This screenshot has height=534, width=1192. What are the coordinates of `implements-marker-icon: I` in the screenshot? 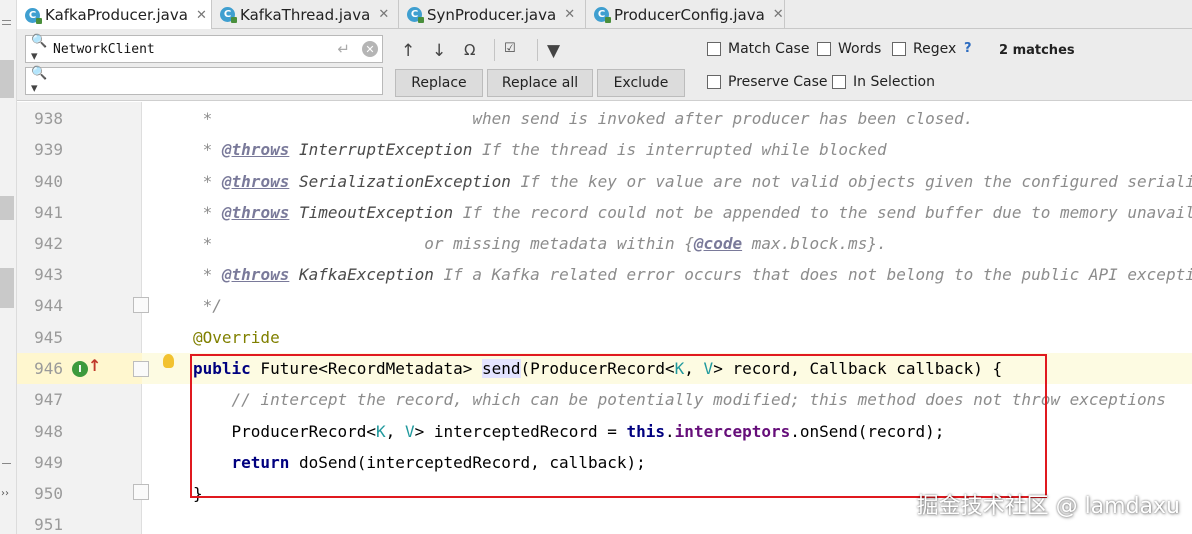 It's located at (80, 369).